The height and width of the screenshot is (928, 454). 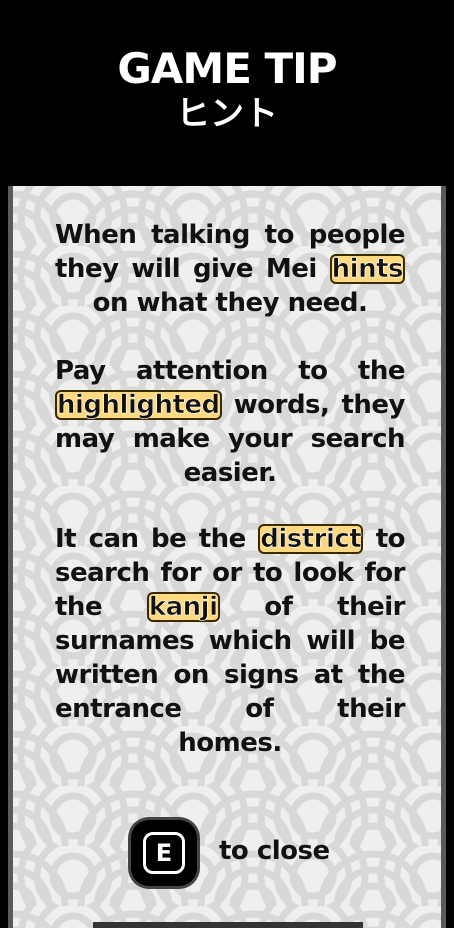 I want to click on panel-bottom-divider, so click(x=228, y=925).